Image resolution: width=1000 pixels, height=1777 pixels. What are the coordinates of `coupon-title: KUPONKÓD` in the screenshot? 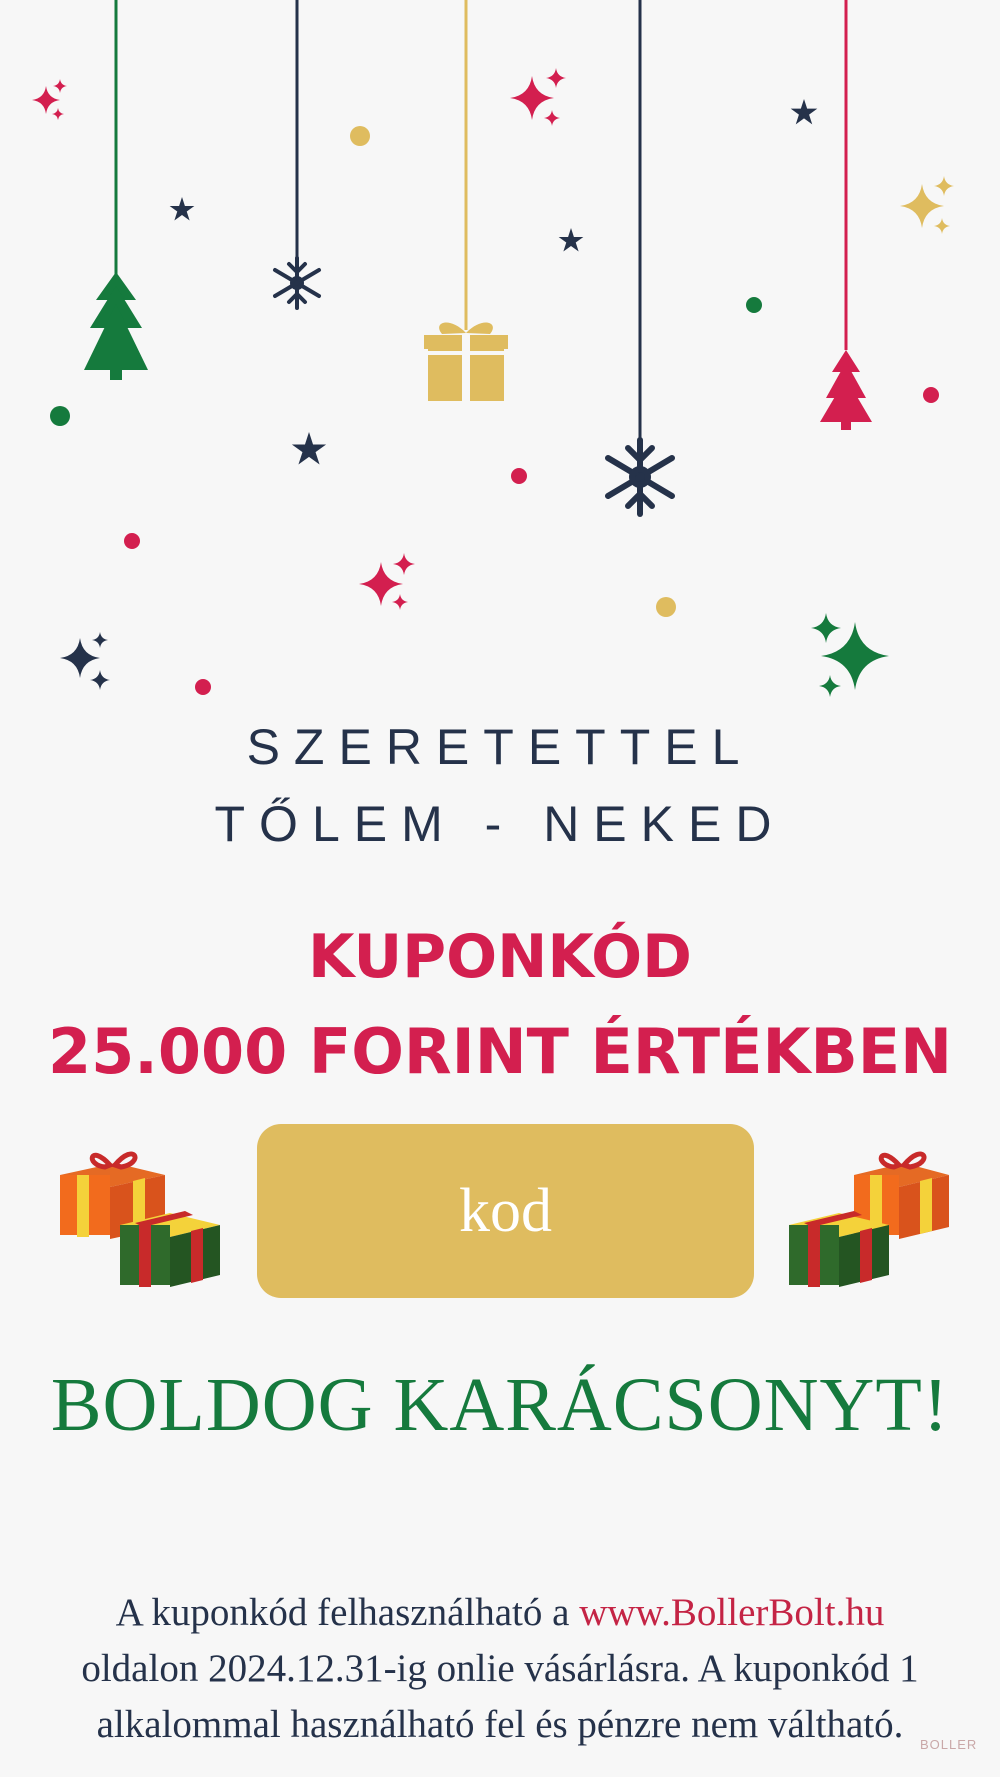 It's located at (500, 957).